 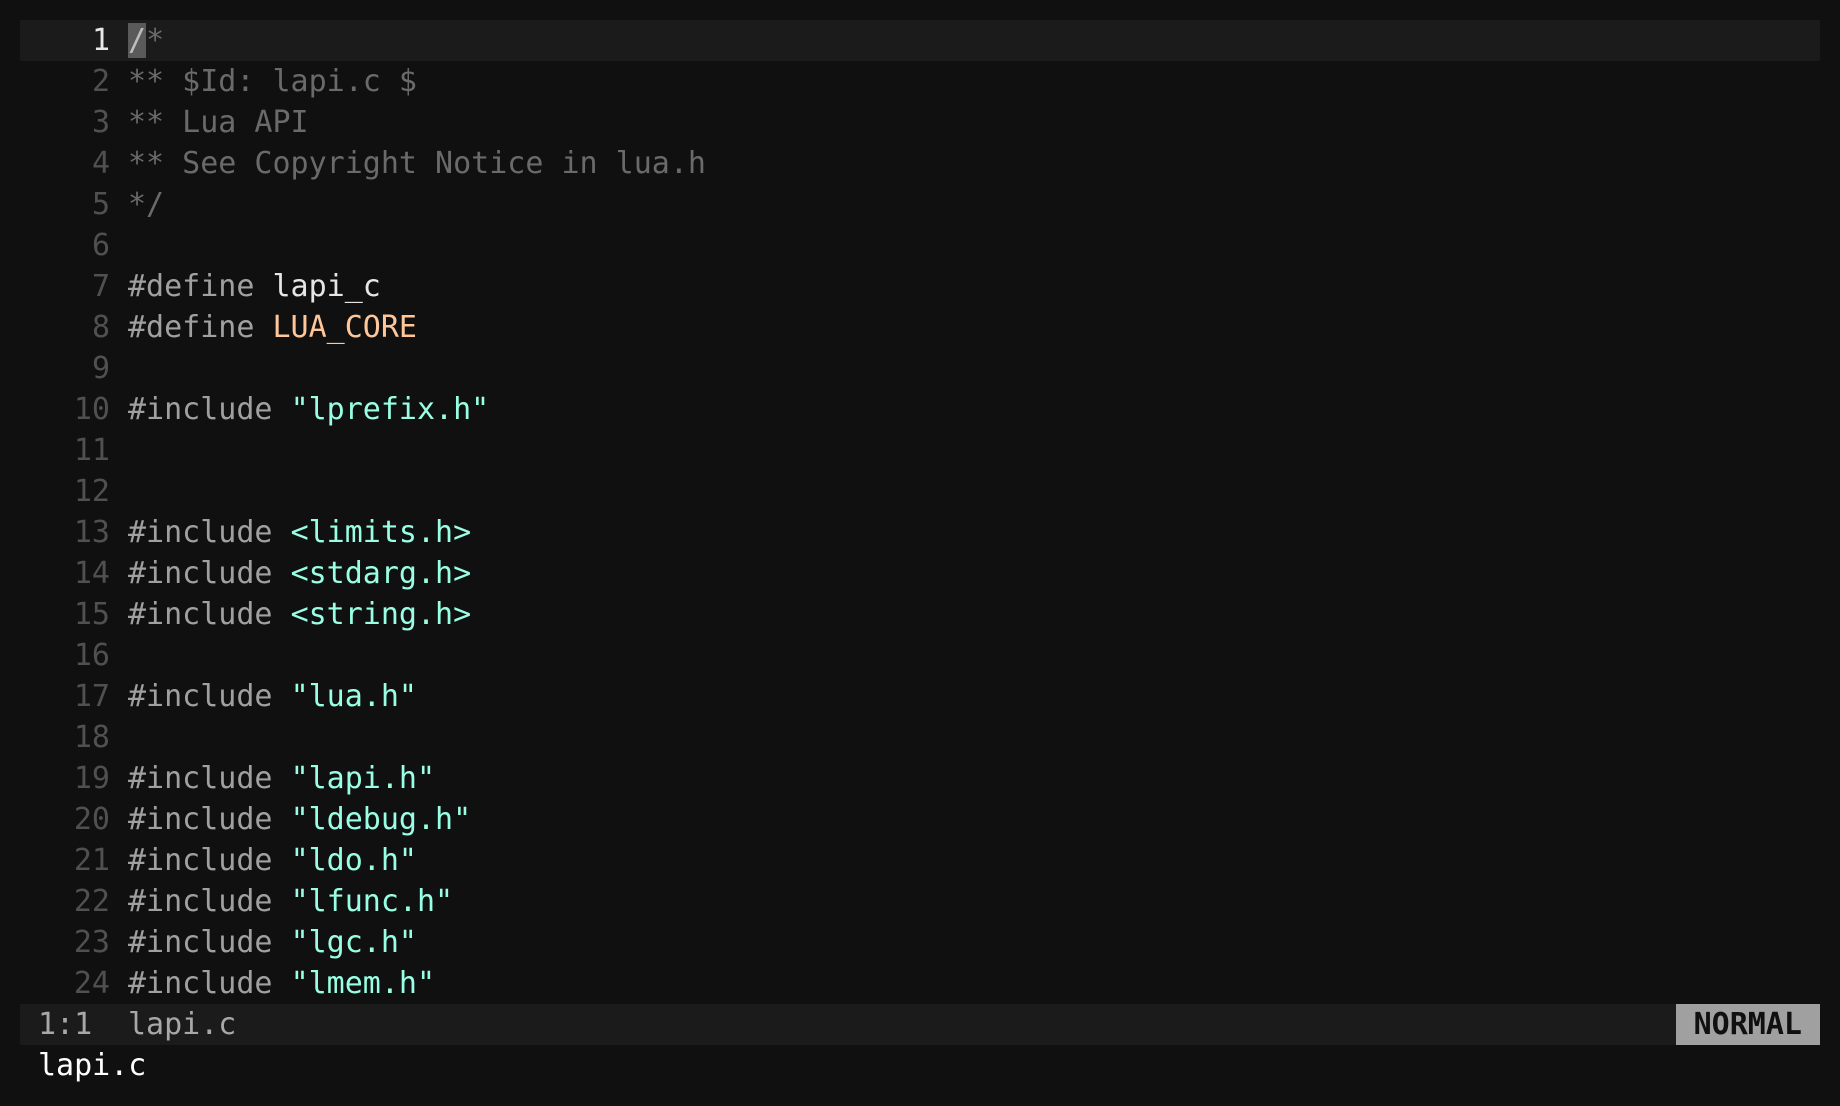 I want to click on code-token: *, so click(x=155, y=40).